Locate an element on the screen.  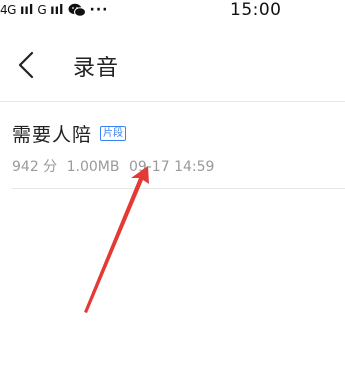
more-notifications-icon: ··· is located at coordinates (99, 10).